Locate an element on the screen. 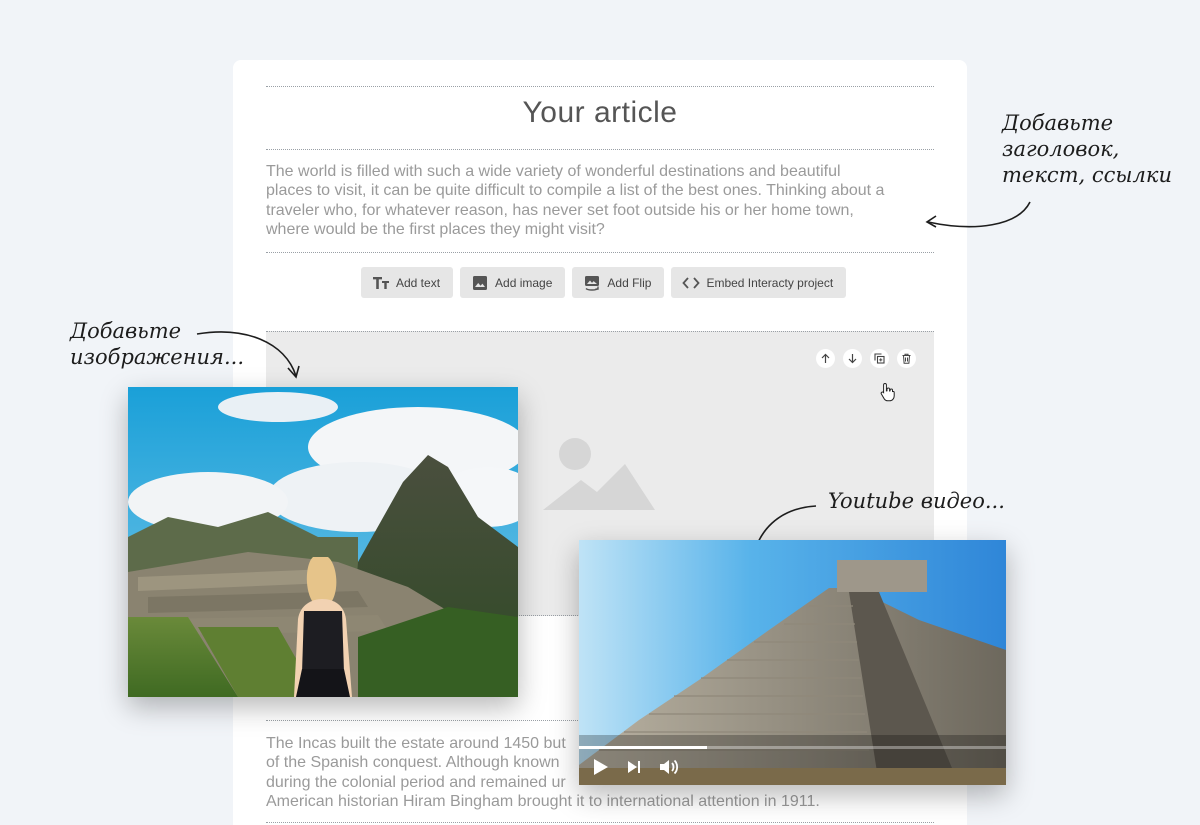  video-progress-bar is located at coordinates (792, 747).